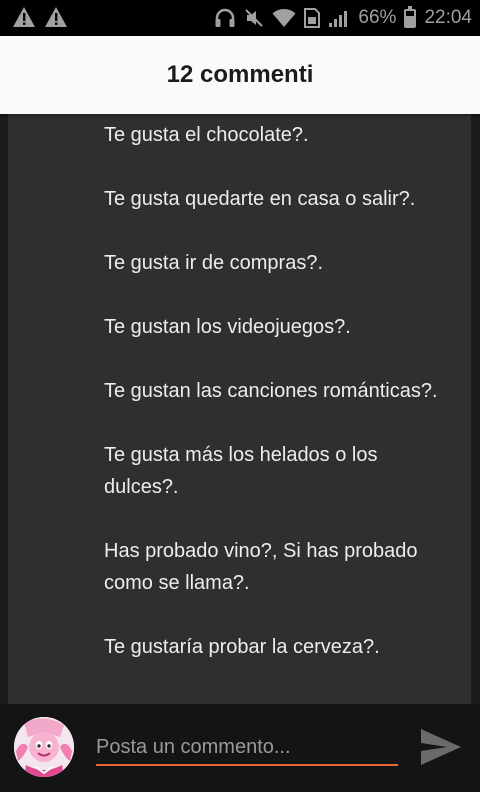  Describe the element at coordinates (260, 199) in the screenshot. I see `comment-line: Te gusta quedarte en casa o salir?.` at that location.